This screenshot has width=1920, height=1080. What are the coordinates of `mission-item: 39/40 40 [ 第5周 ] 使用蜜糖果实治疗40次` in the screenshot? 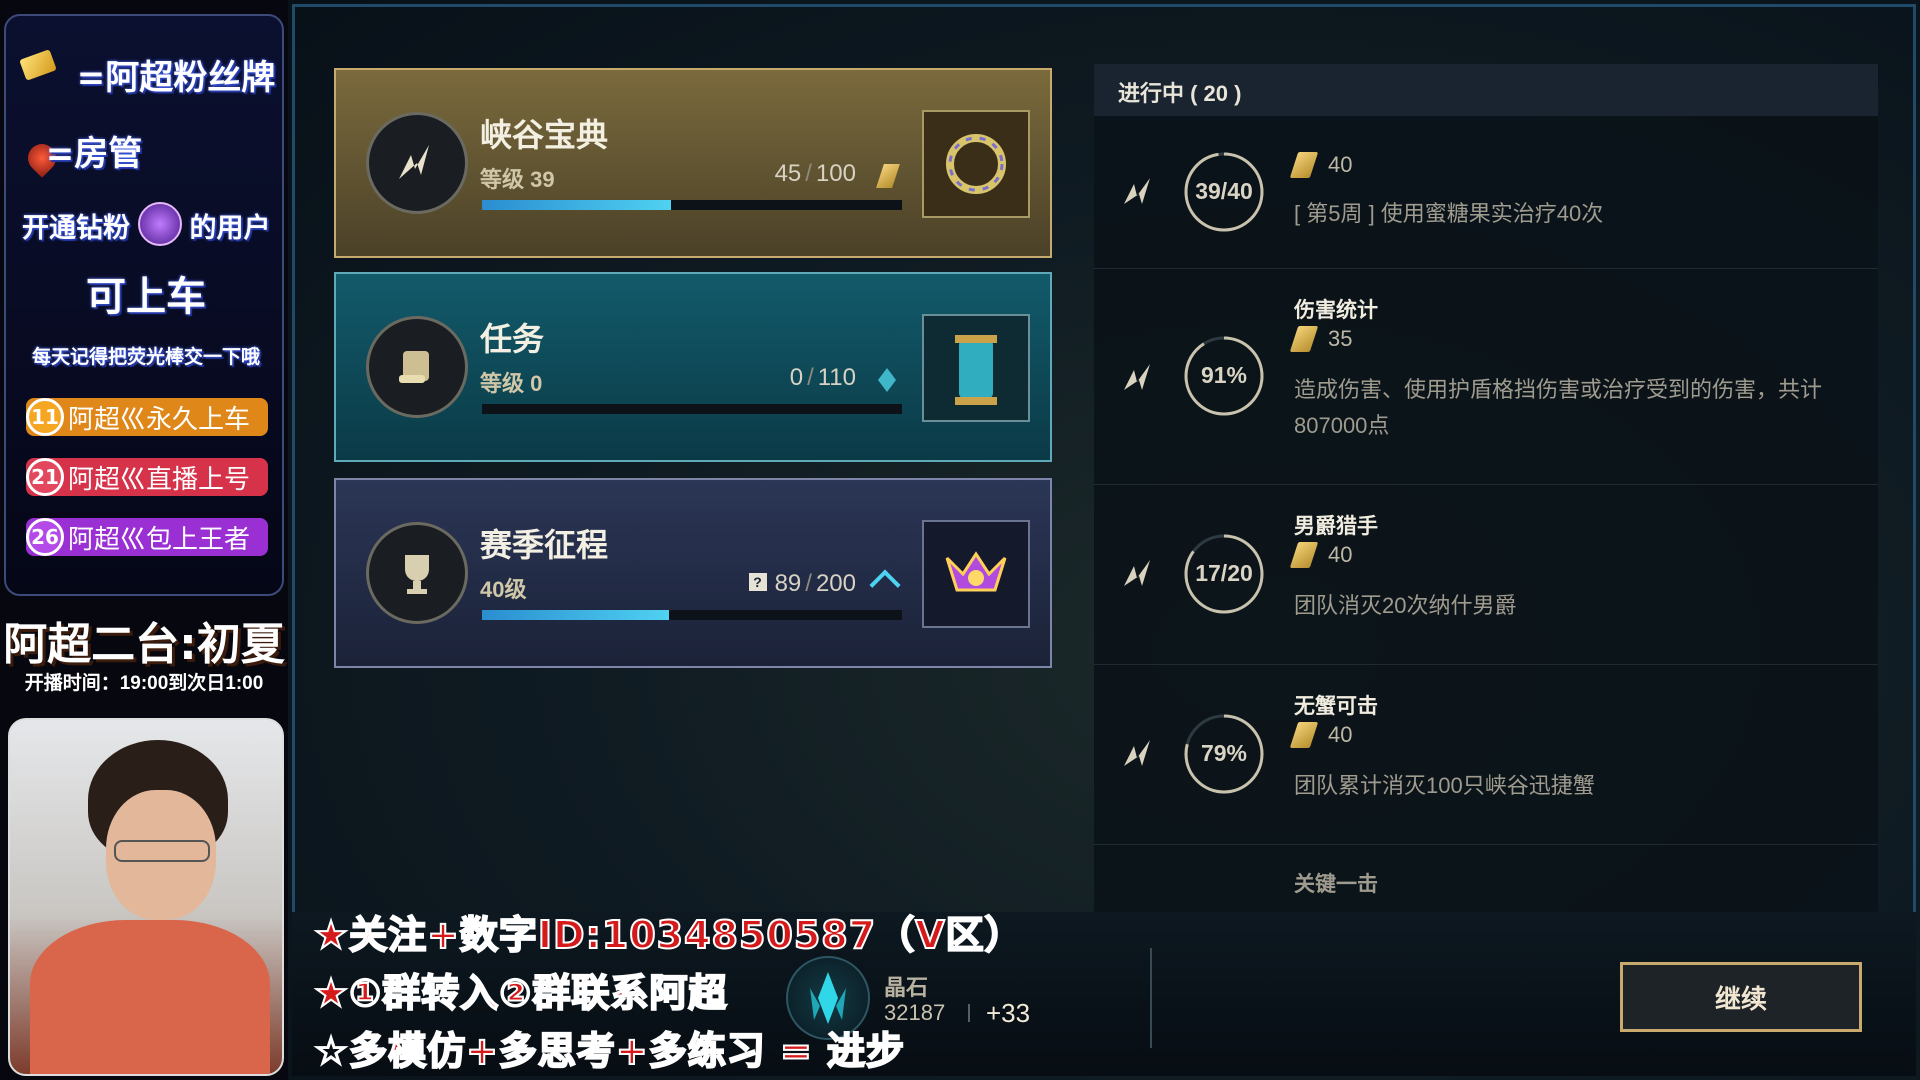 It's located at (1486, 192).